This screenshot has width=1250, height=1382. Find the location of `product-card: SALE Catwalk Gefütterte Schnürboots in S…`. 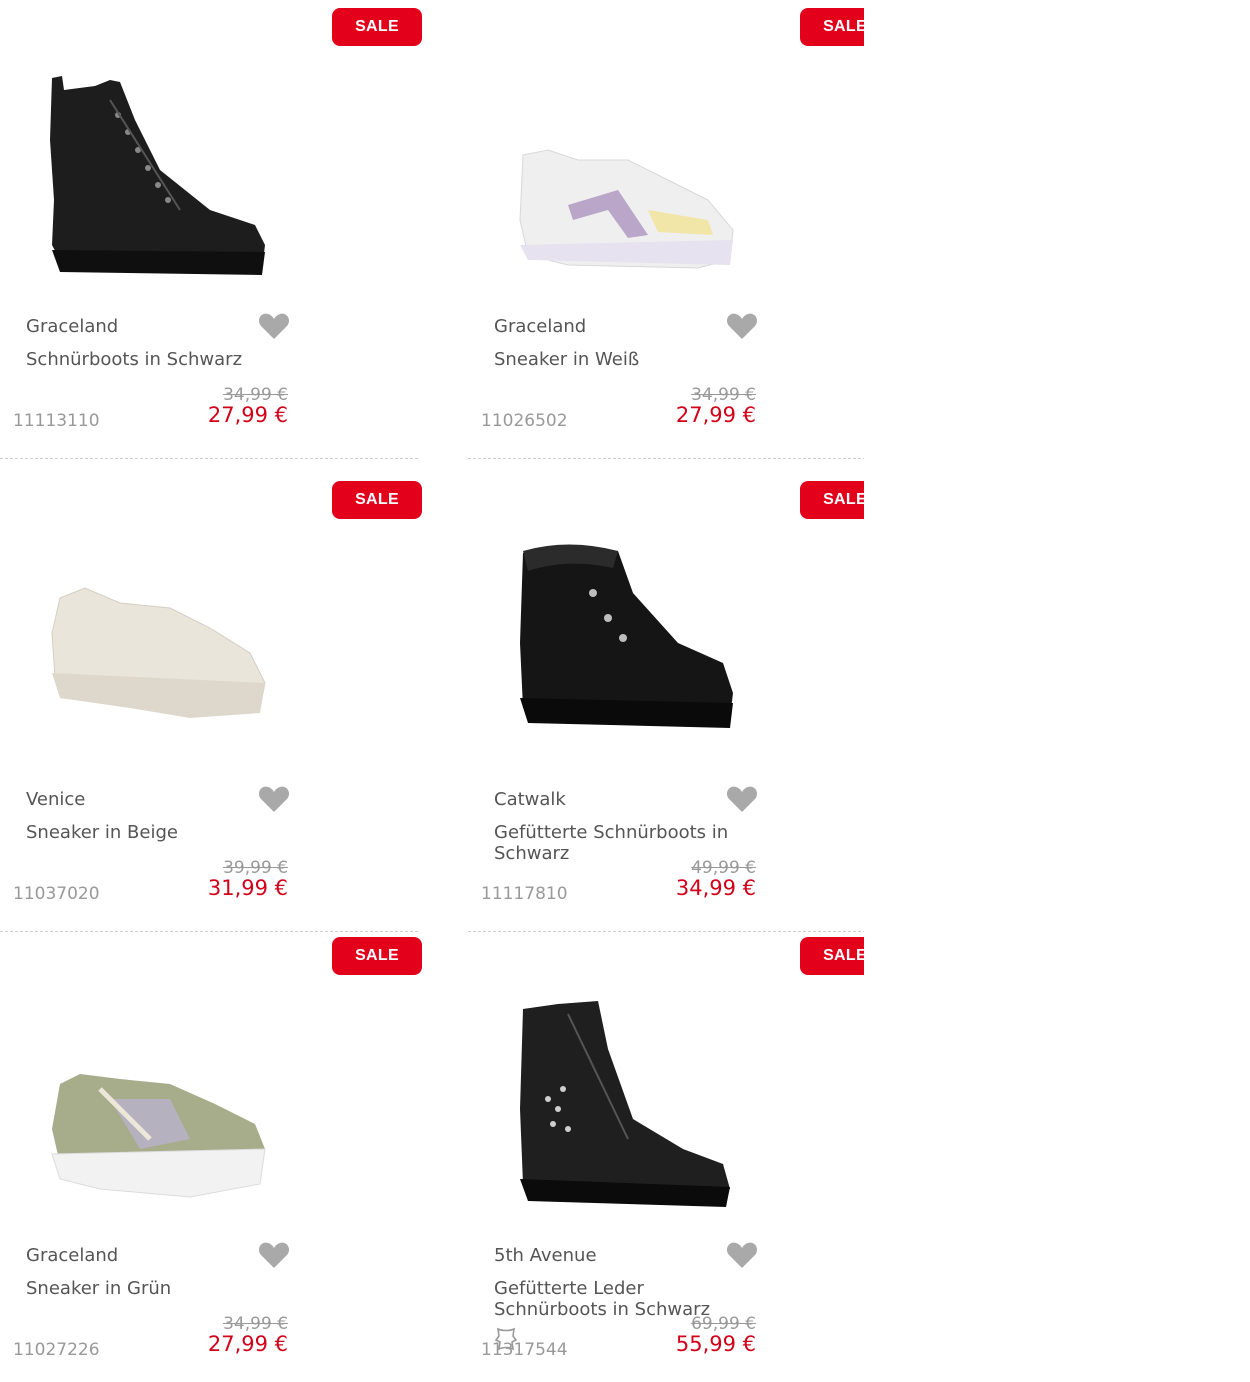

product-card: SALE Catwalk Gefütterte Schnürboots in S… is located at coordinates (666, 703).